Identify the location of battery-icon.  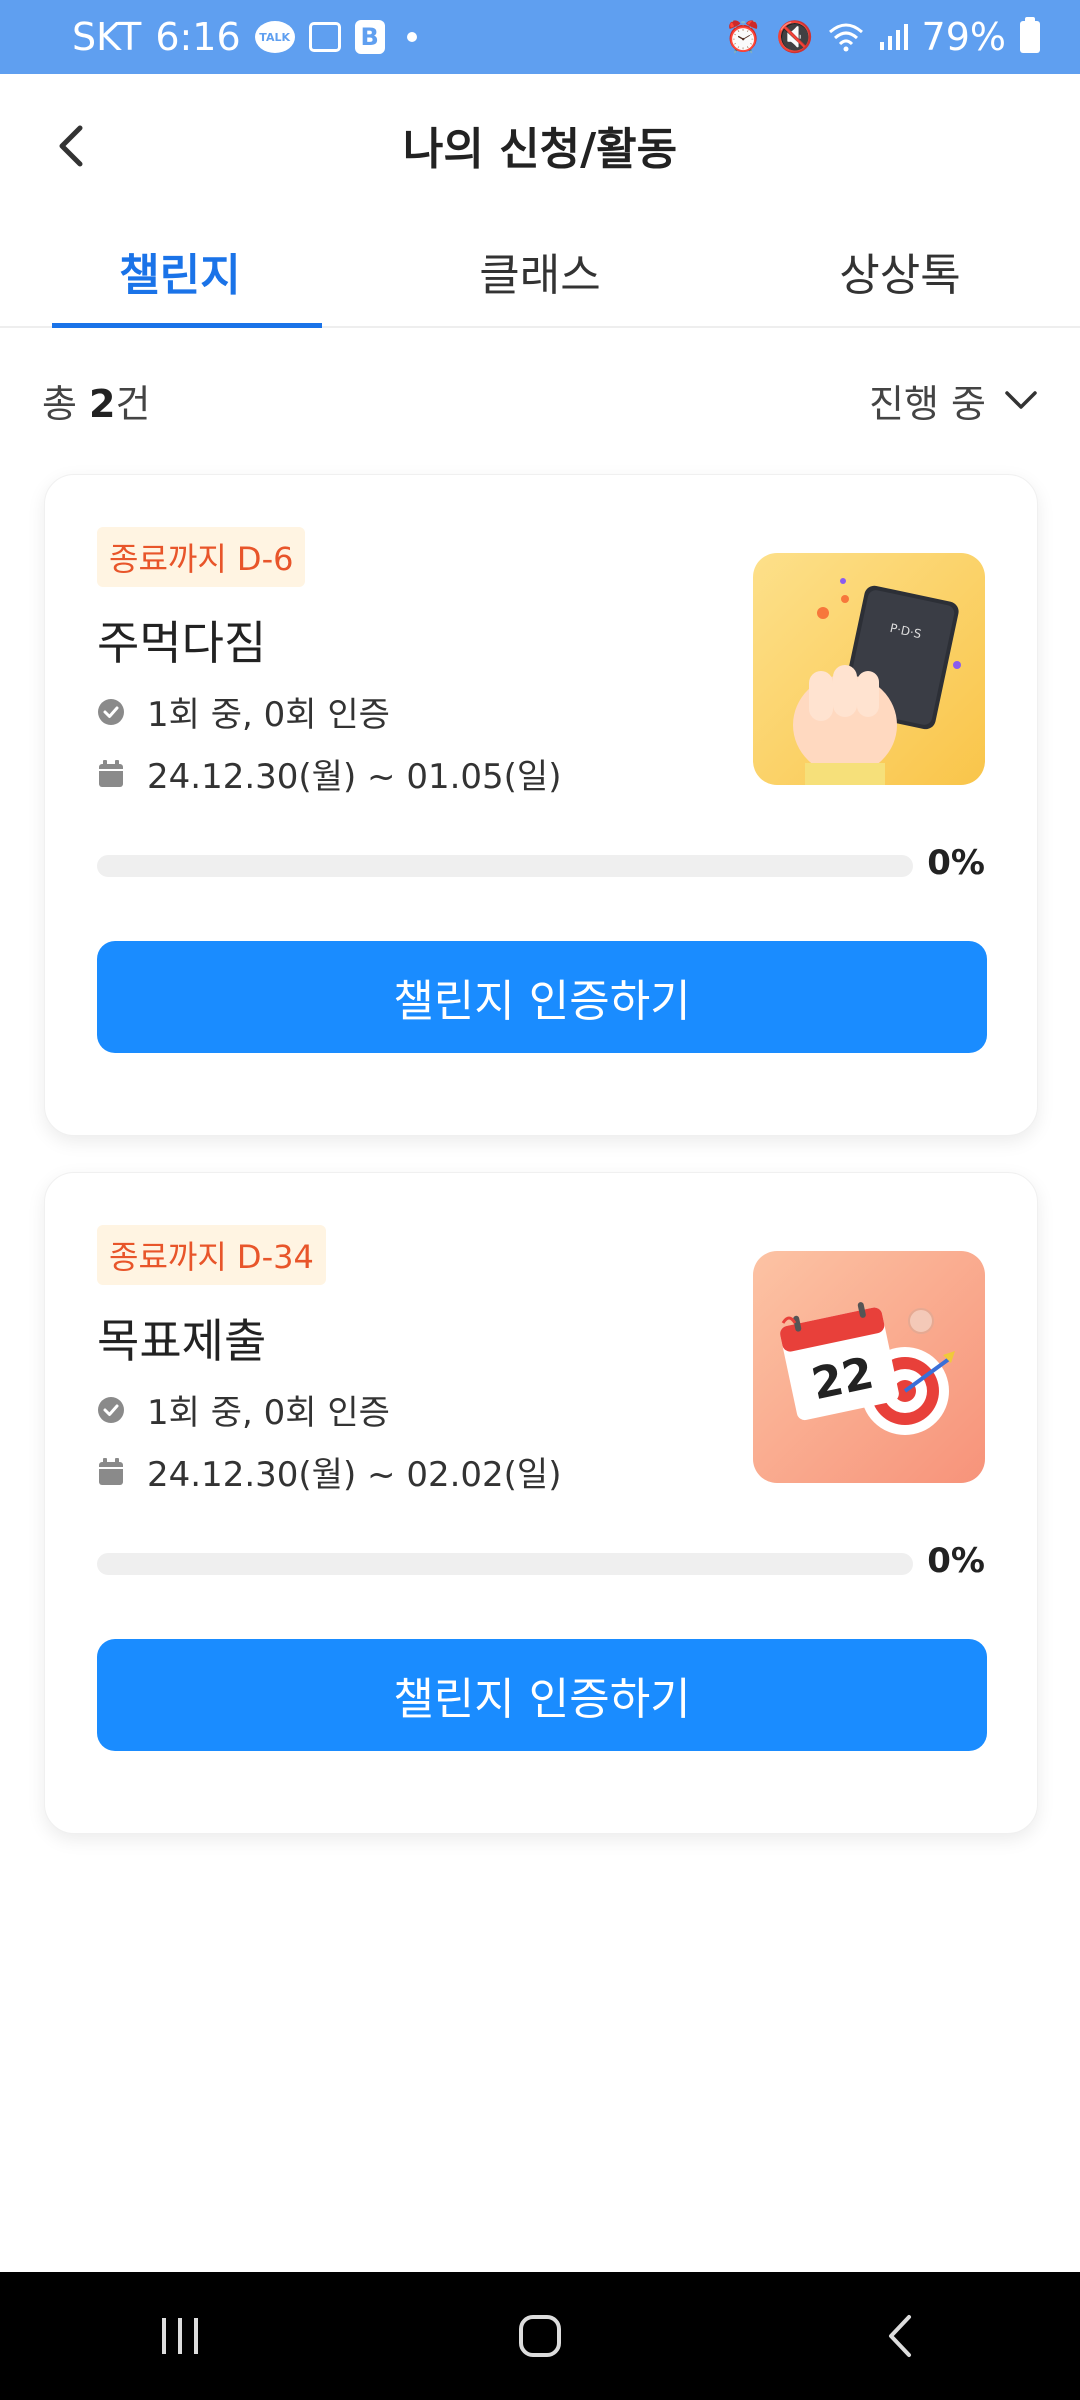
(1030, 35).